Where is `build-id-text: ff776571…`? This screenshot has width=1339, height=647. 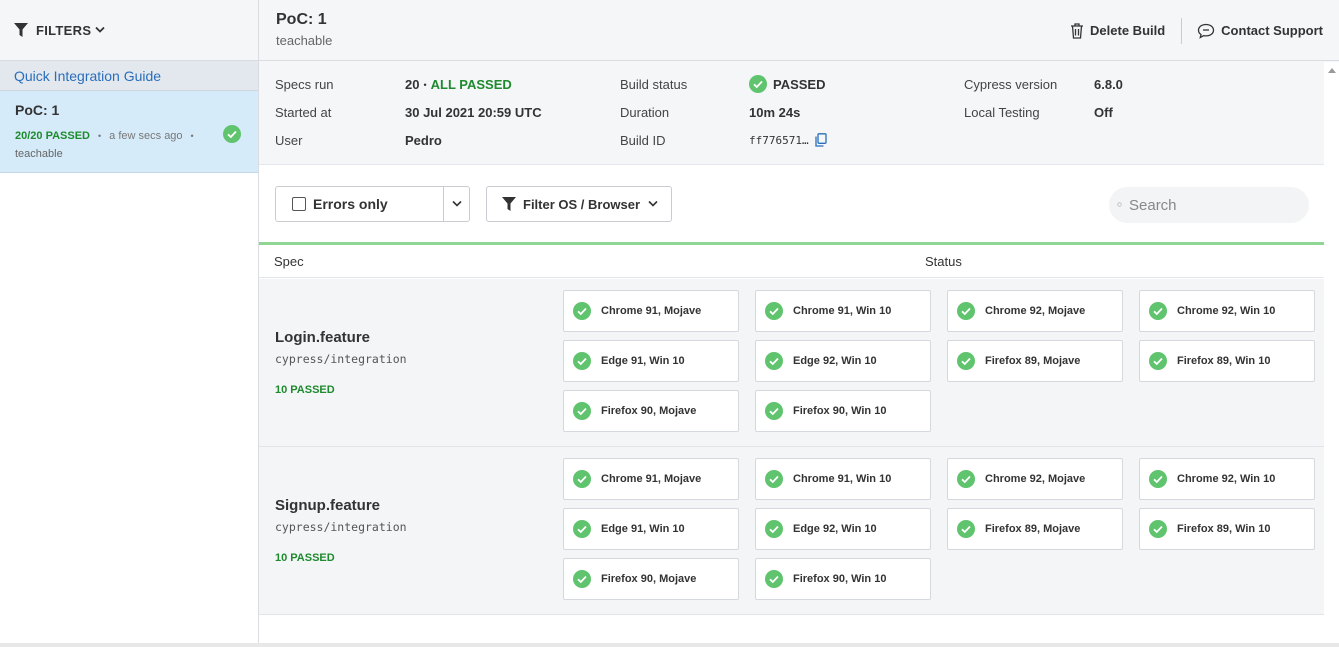
build-id-text: ff776571… is located at coordinates (779, 140).